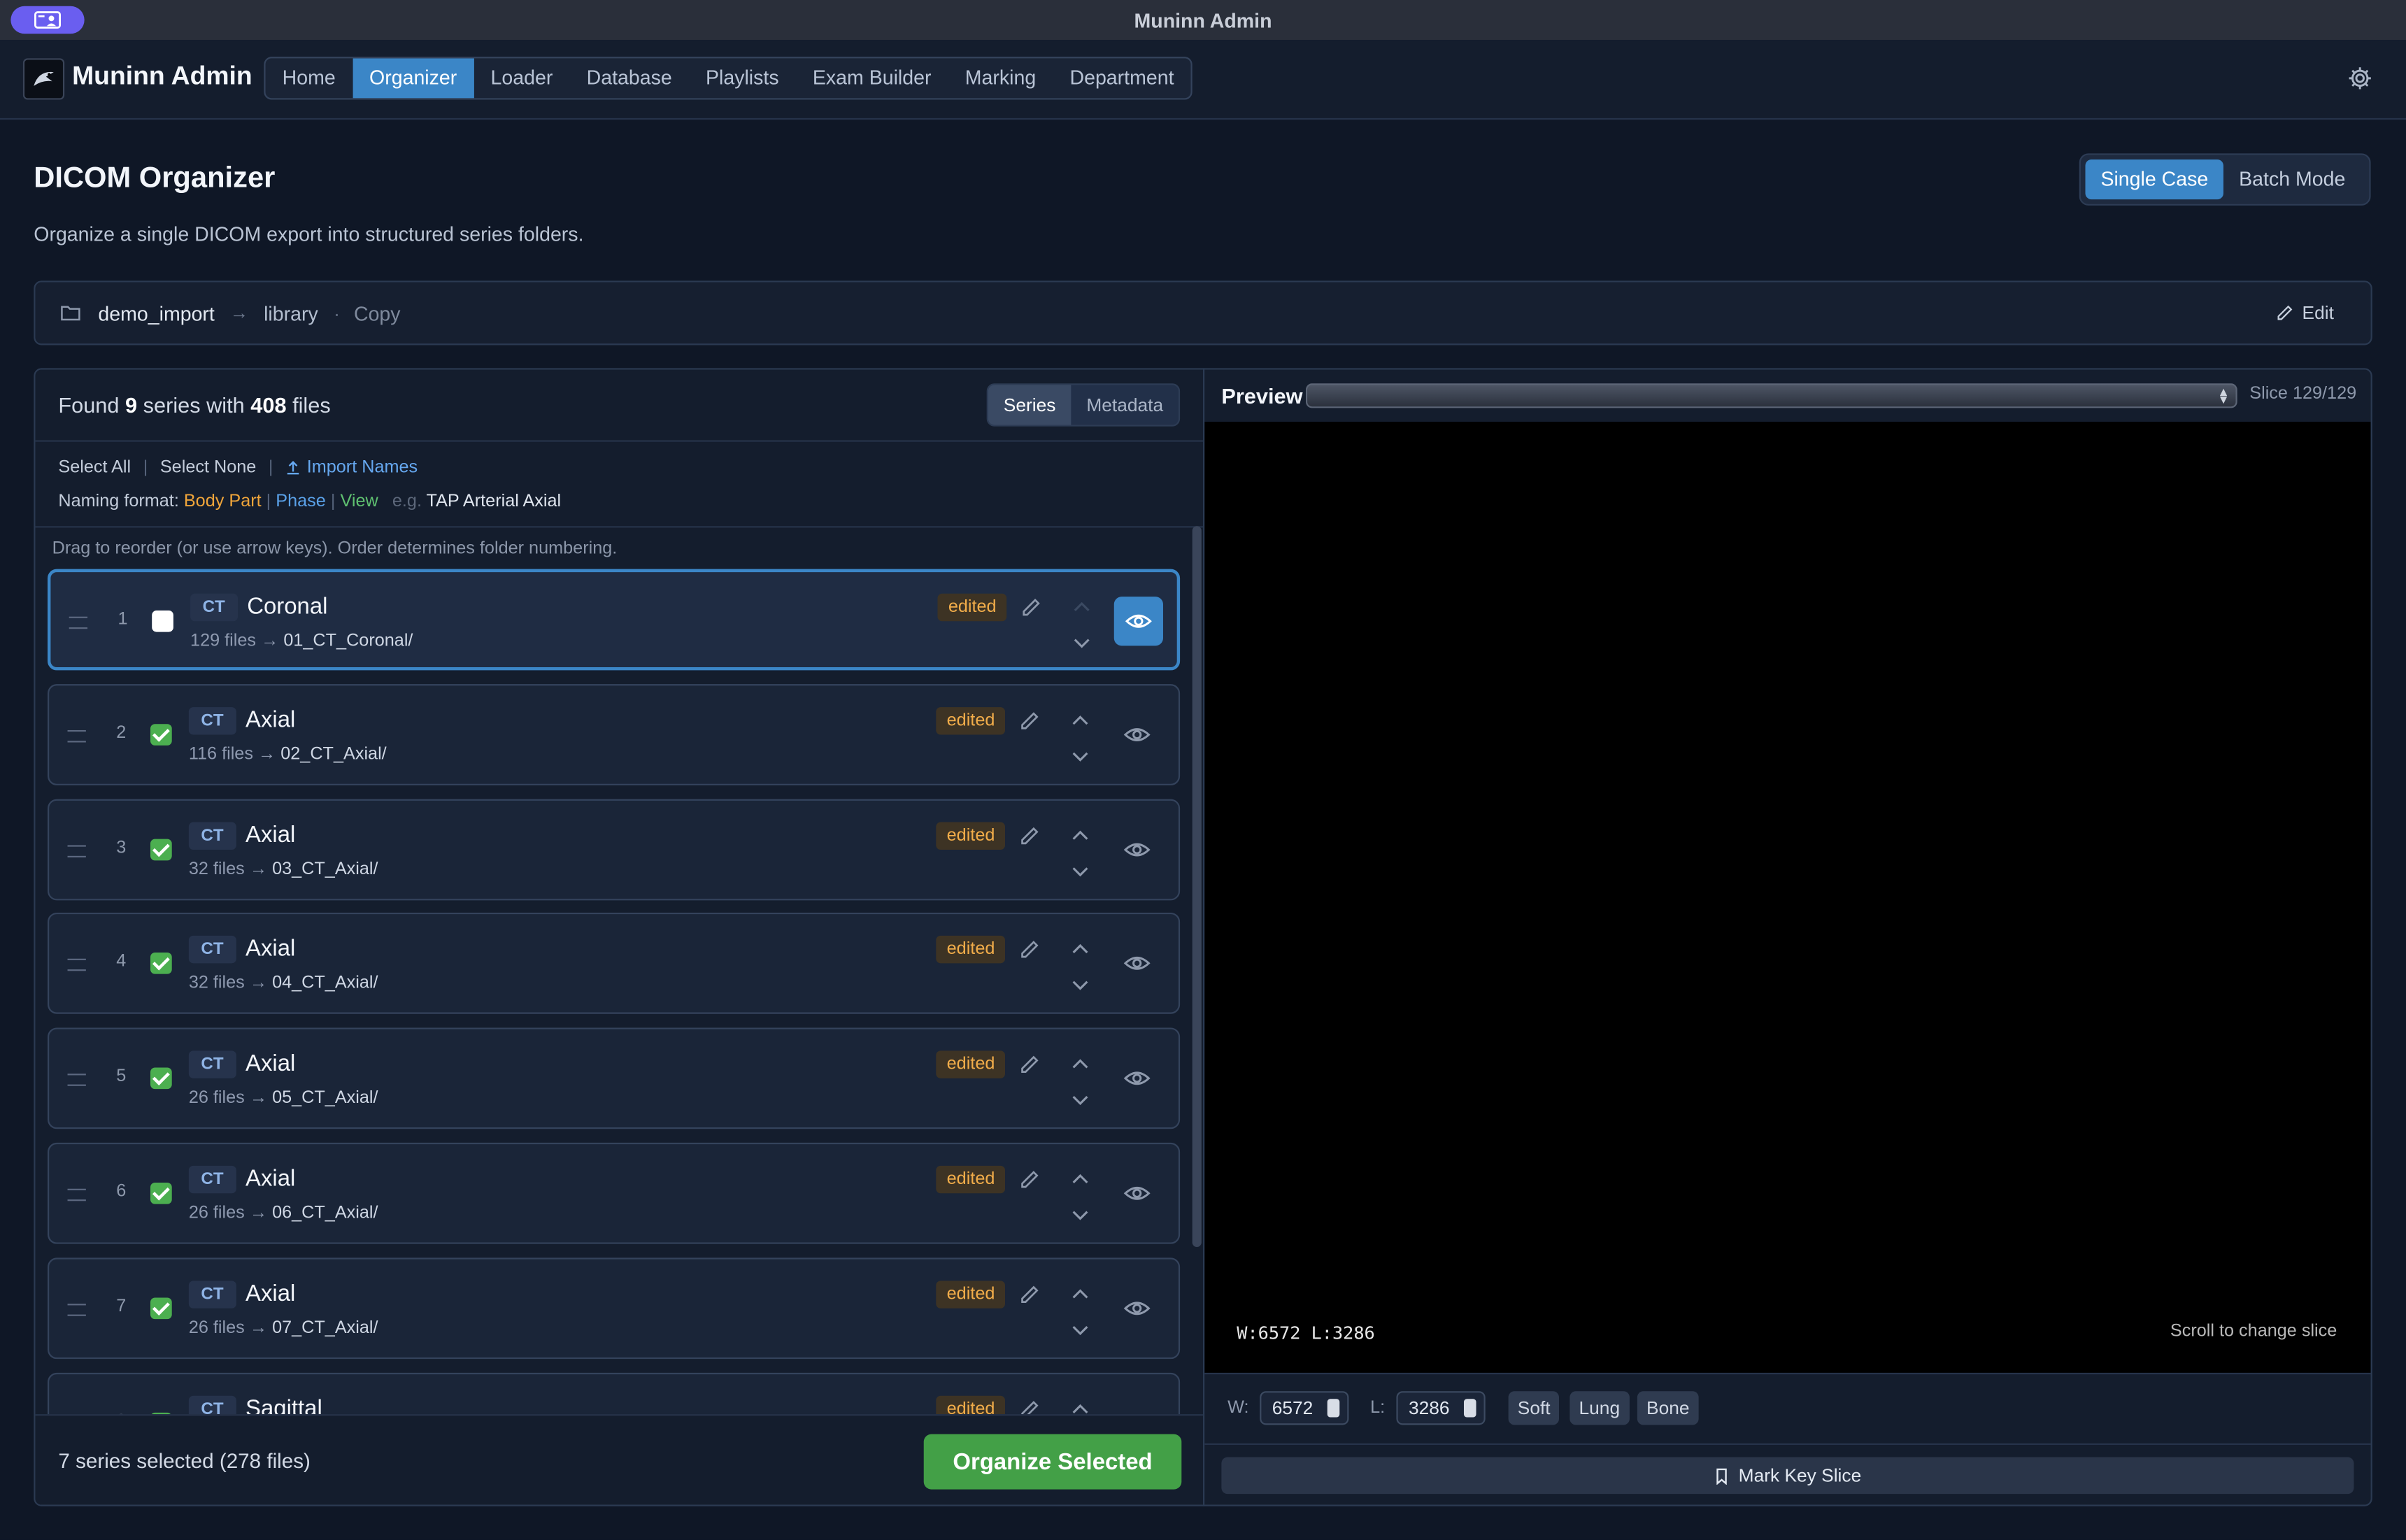  What do you see at coordinates (1304, 1408) in the screenshot?
I see `window-width-input: 6572` at bounding box center [1304, 1408].